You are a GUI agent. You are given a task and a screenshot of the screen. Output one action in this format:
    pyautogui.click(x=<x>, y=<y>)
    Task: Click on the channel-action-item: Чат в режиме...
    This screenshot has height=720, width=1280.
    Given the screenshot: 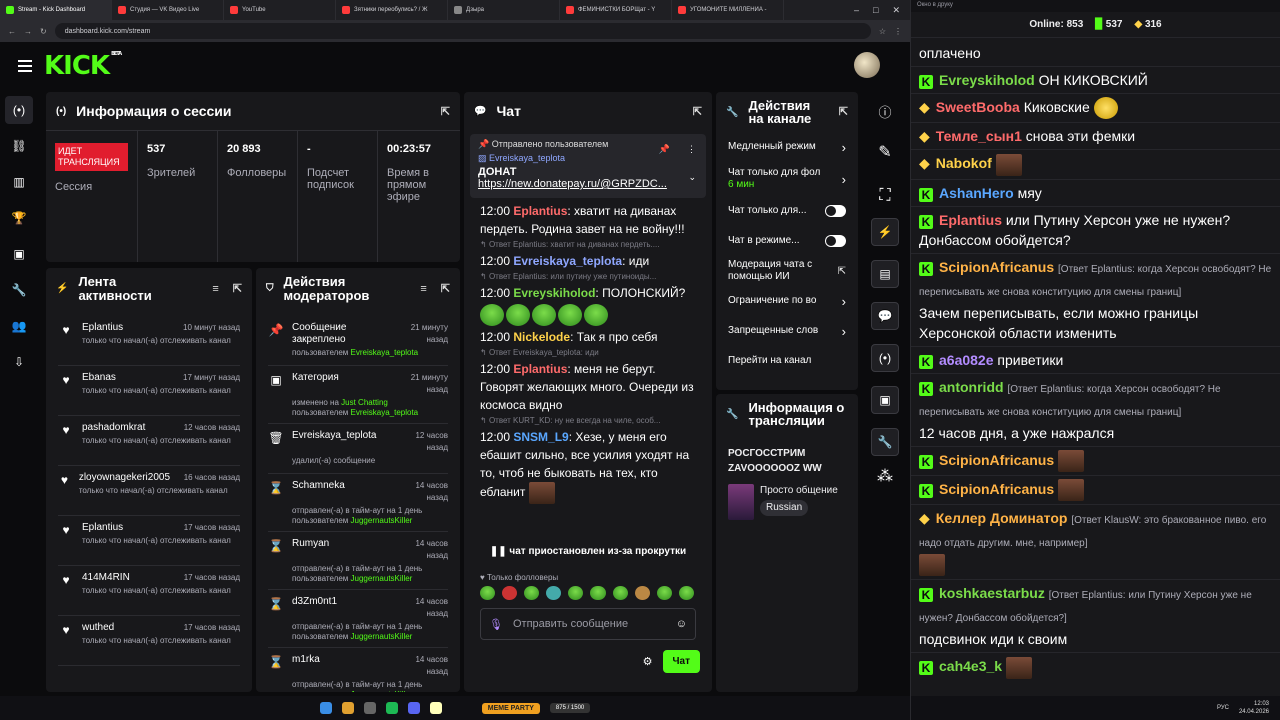 What is the action you would take?
    pyautogui.click(x=787, y=241)
    